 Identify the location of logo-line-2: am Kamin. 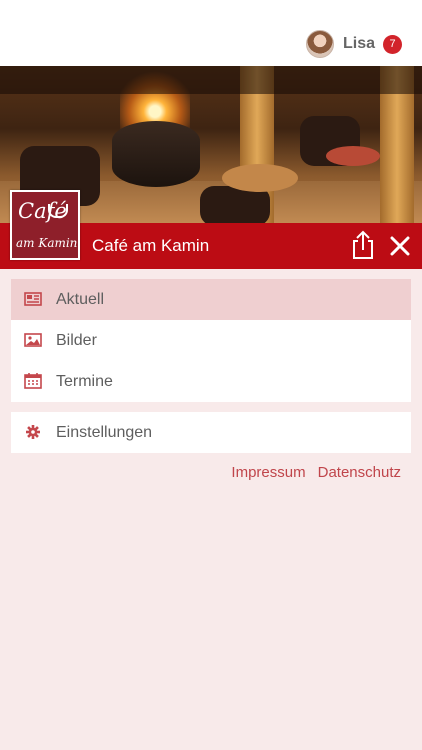
(47, 243).